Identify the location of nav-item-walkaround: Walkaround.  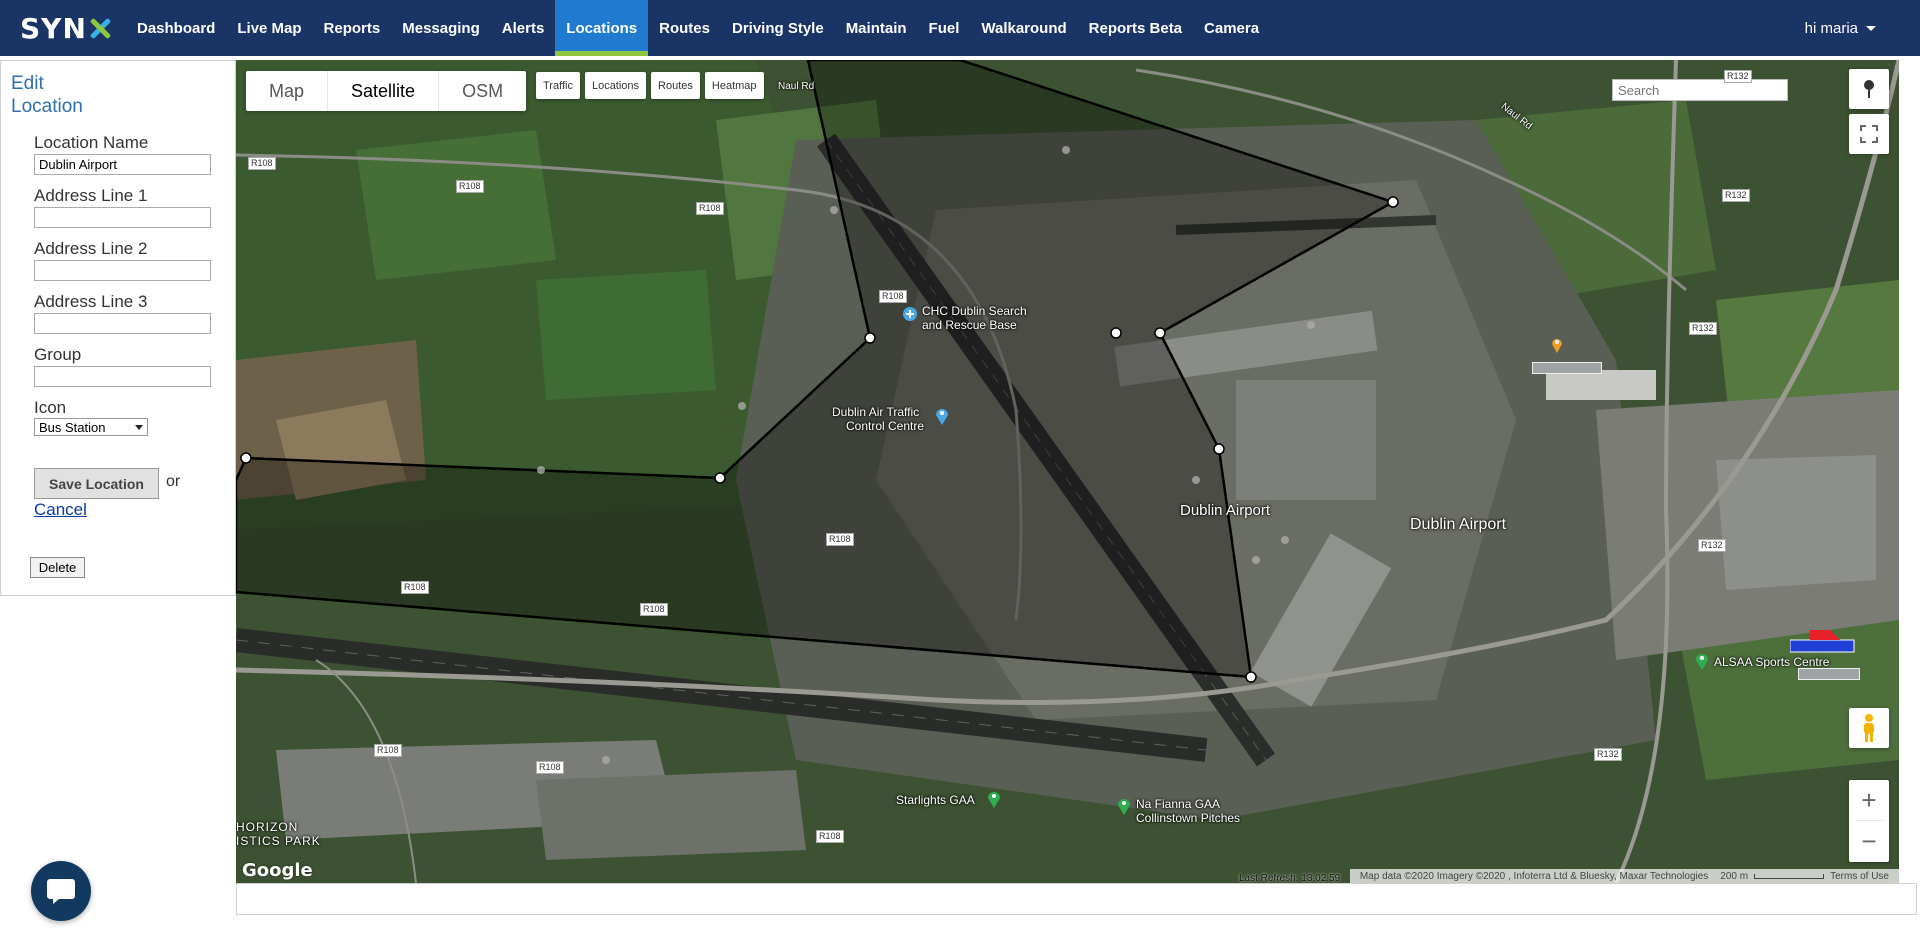
(1023, 28).